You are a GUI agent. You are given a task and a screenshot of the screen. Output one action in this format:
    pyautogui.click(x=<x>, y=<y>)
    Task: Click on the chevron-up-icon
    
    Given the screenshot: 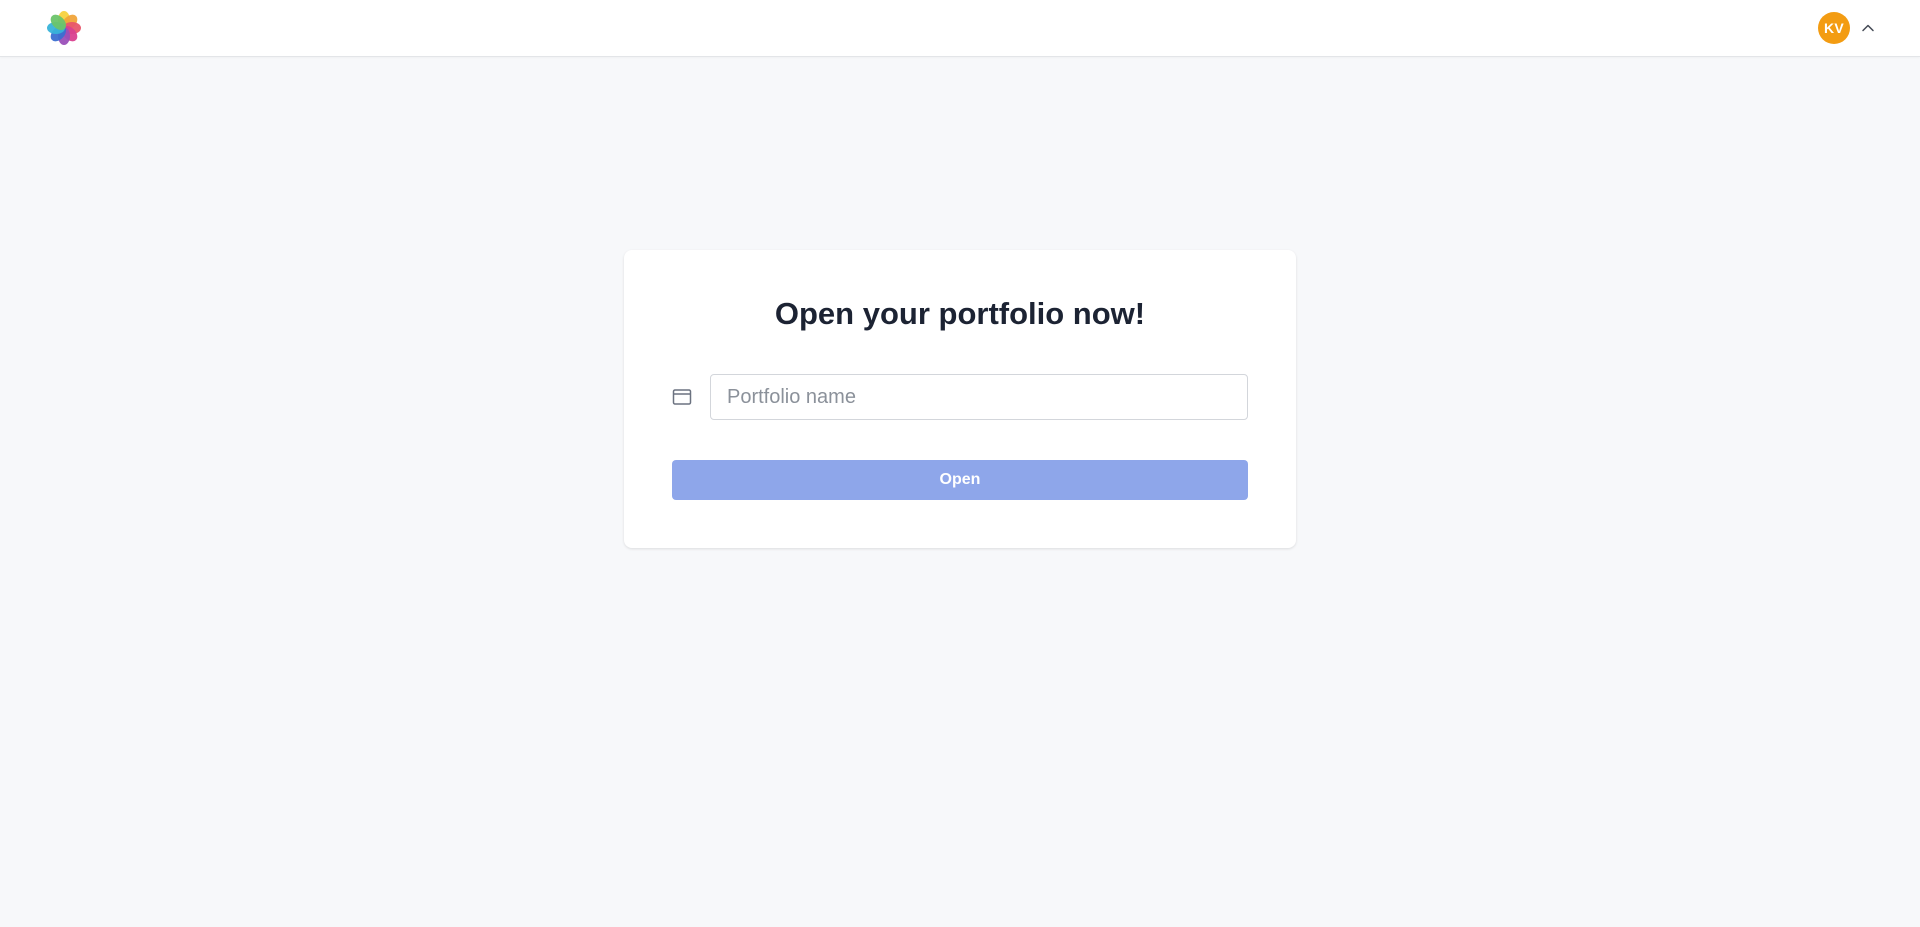 What is the action you would take?
    pyautogui.click(x=1868, y=28)
    